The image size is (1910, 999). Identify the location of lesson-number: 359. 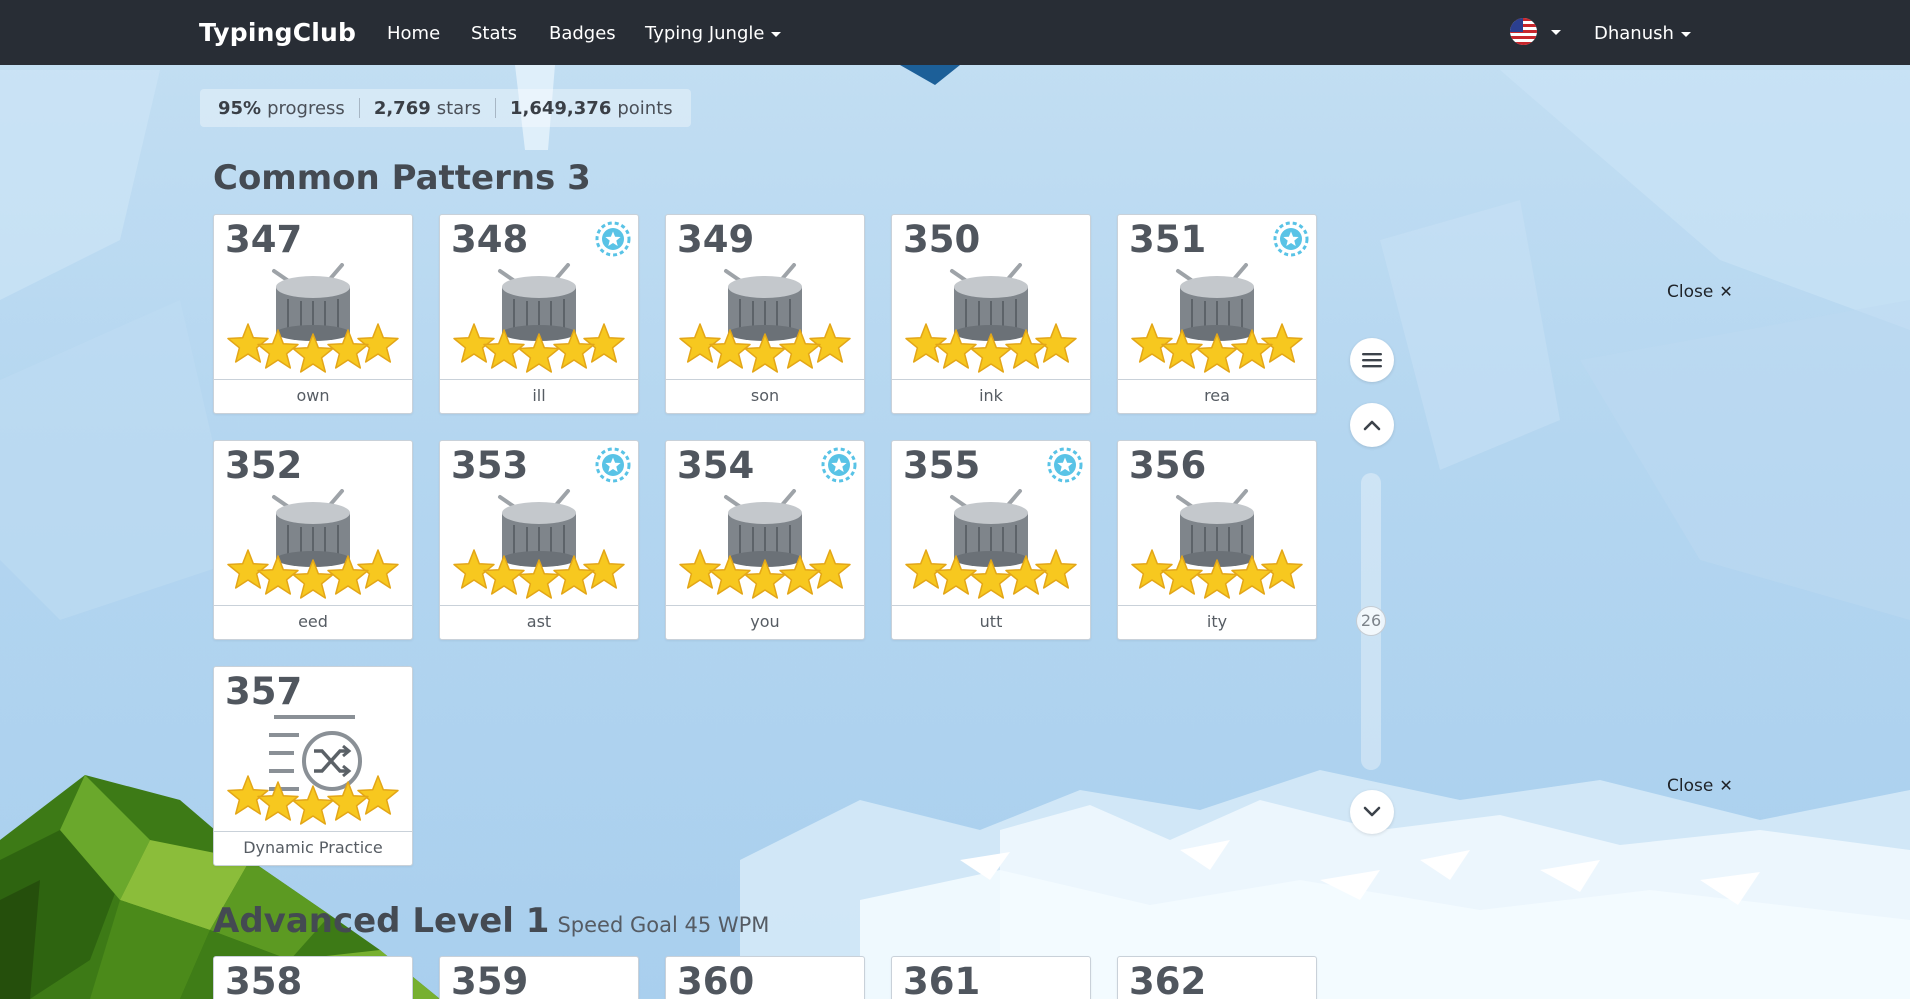
(490, 979).